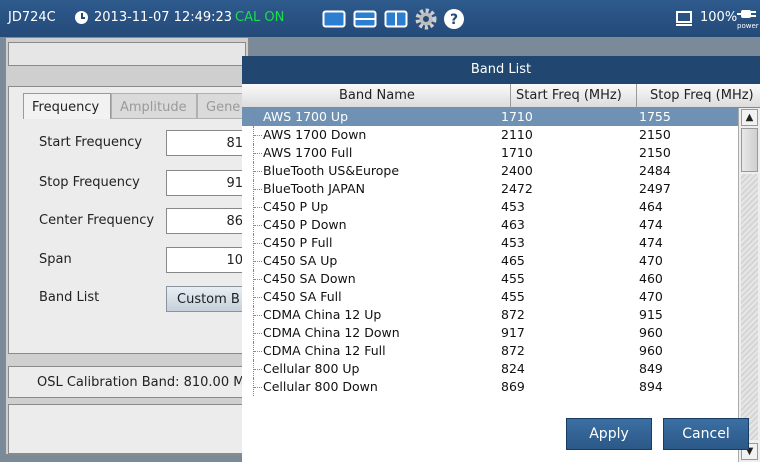 This screenshot has height=462, width=760. I want to click on single-view-icon, so click(334, 19).